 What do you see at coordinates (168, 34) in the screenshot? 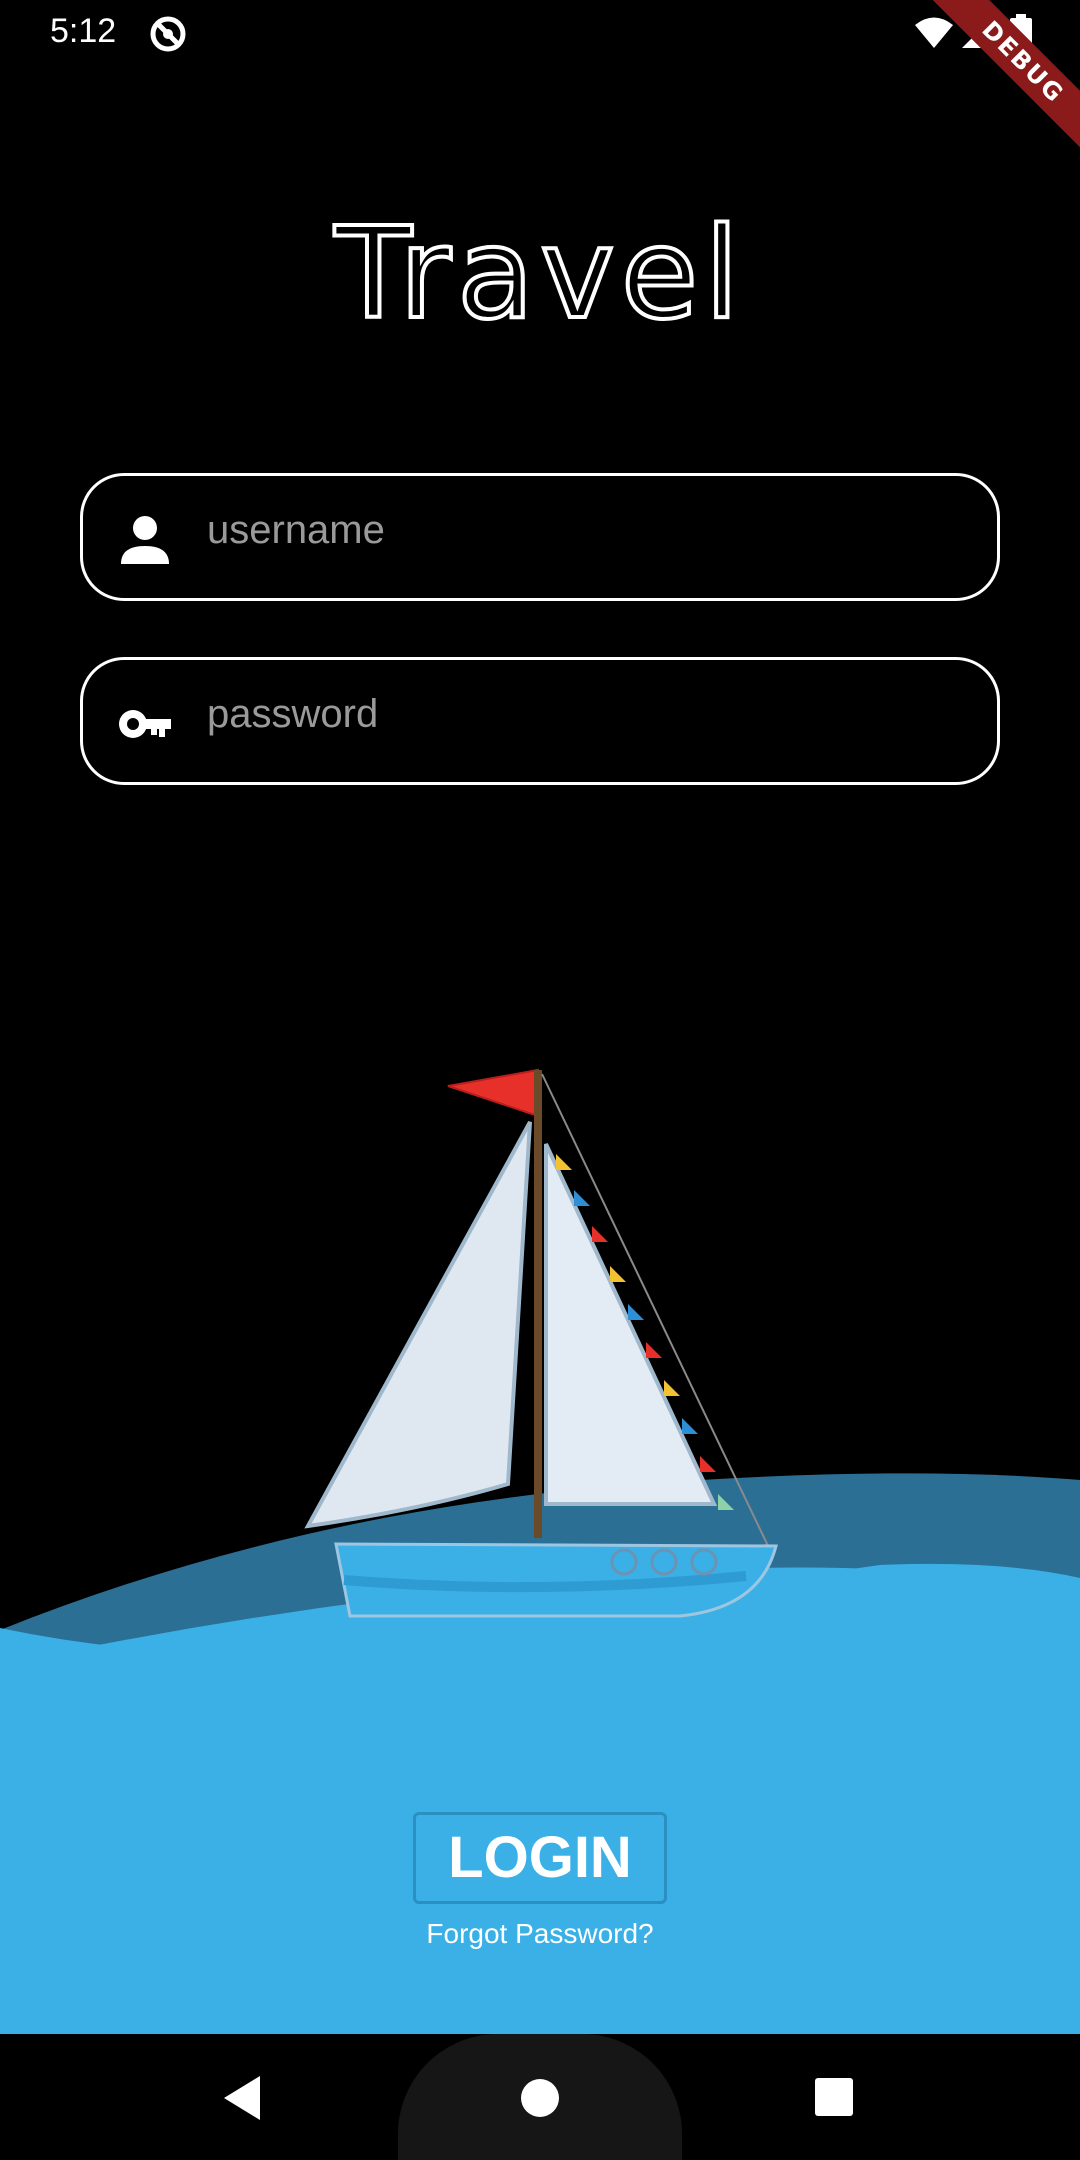
I see `app-notification-icon` at bounding box center [168, 34].